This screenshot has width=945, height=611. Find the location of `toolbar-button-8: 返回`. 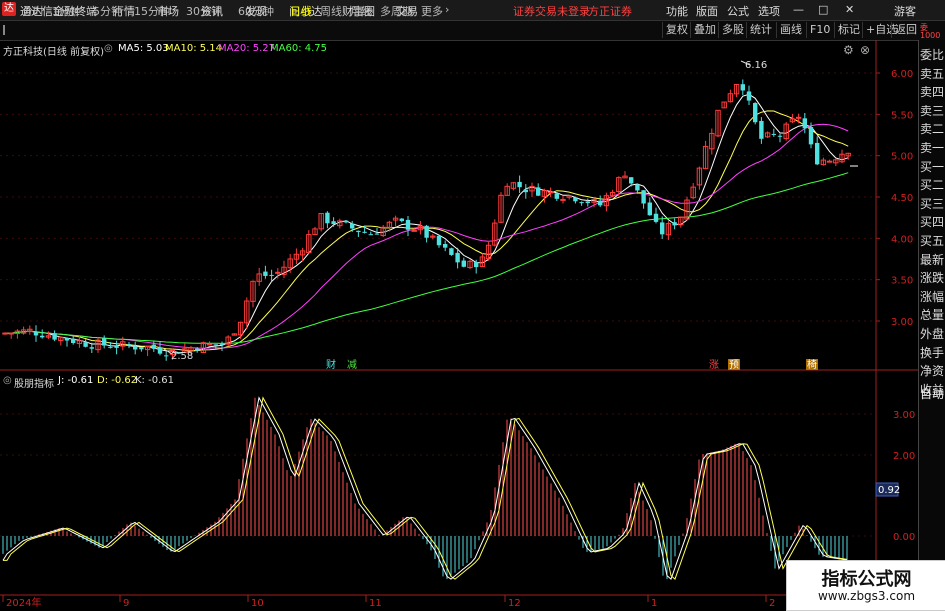

toolbar-button-8: 返回 is located at coordinates (905, 30).